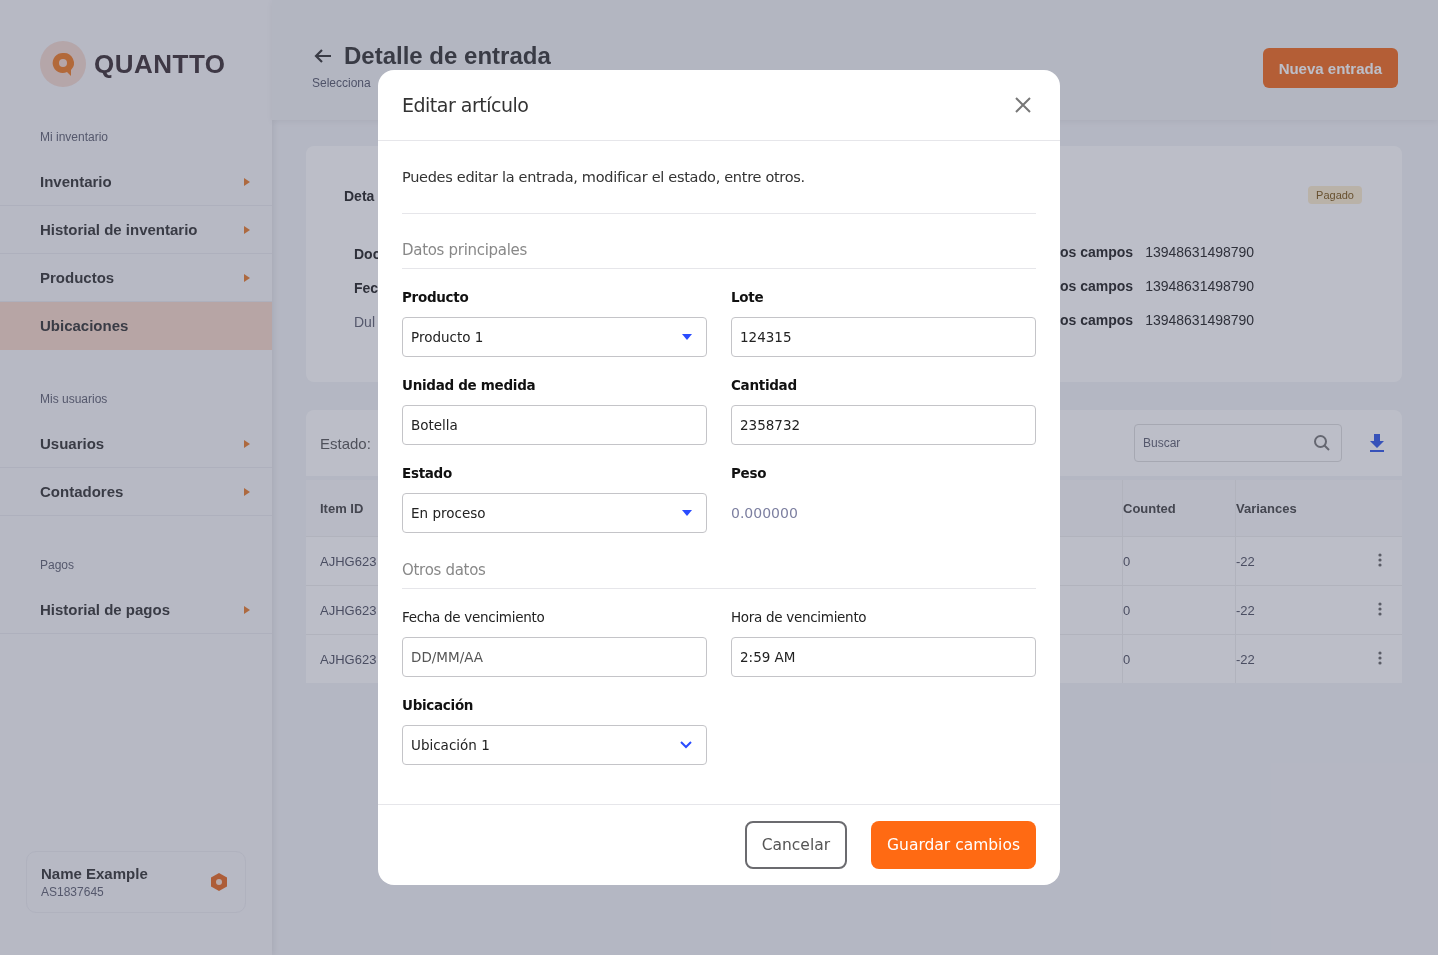  I want to click on input-field: Botella, so click(554, 425).